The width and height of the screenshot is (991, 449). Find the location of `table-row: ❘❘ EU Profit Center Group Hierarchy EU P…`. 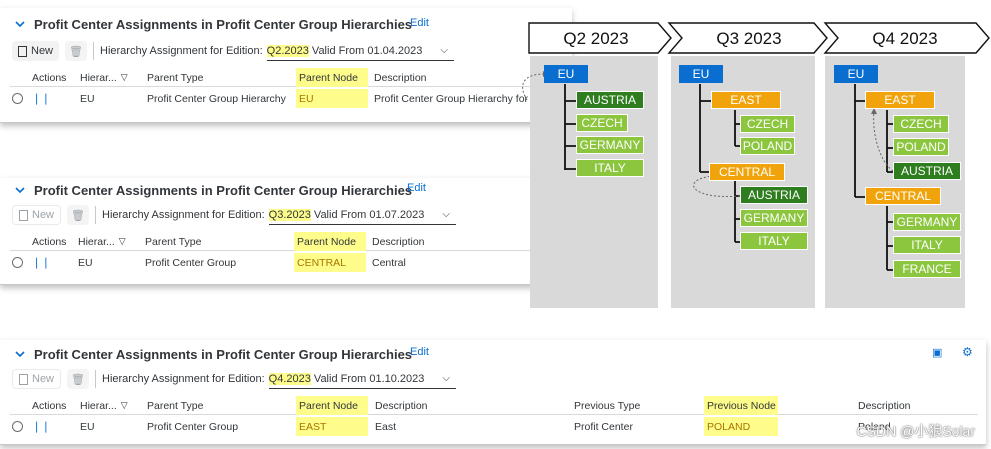

table-row: ❘❘ EU Profit Center Group Hierarchy EU P… is located at coordinates (290, 98).